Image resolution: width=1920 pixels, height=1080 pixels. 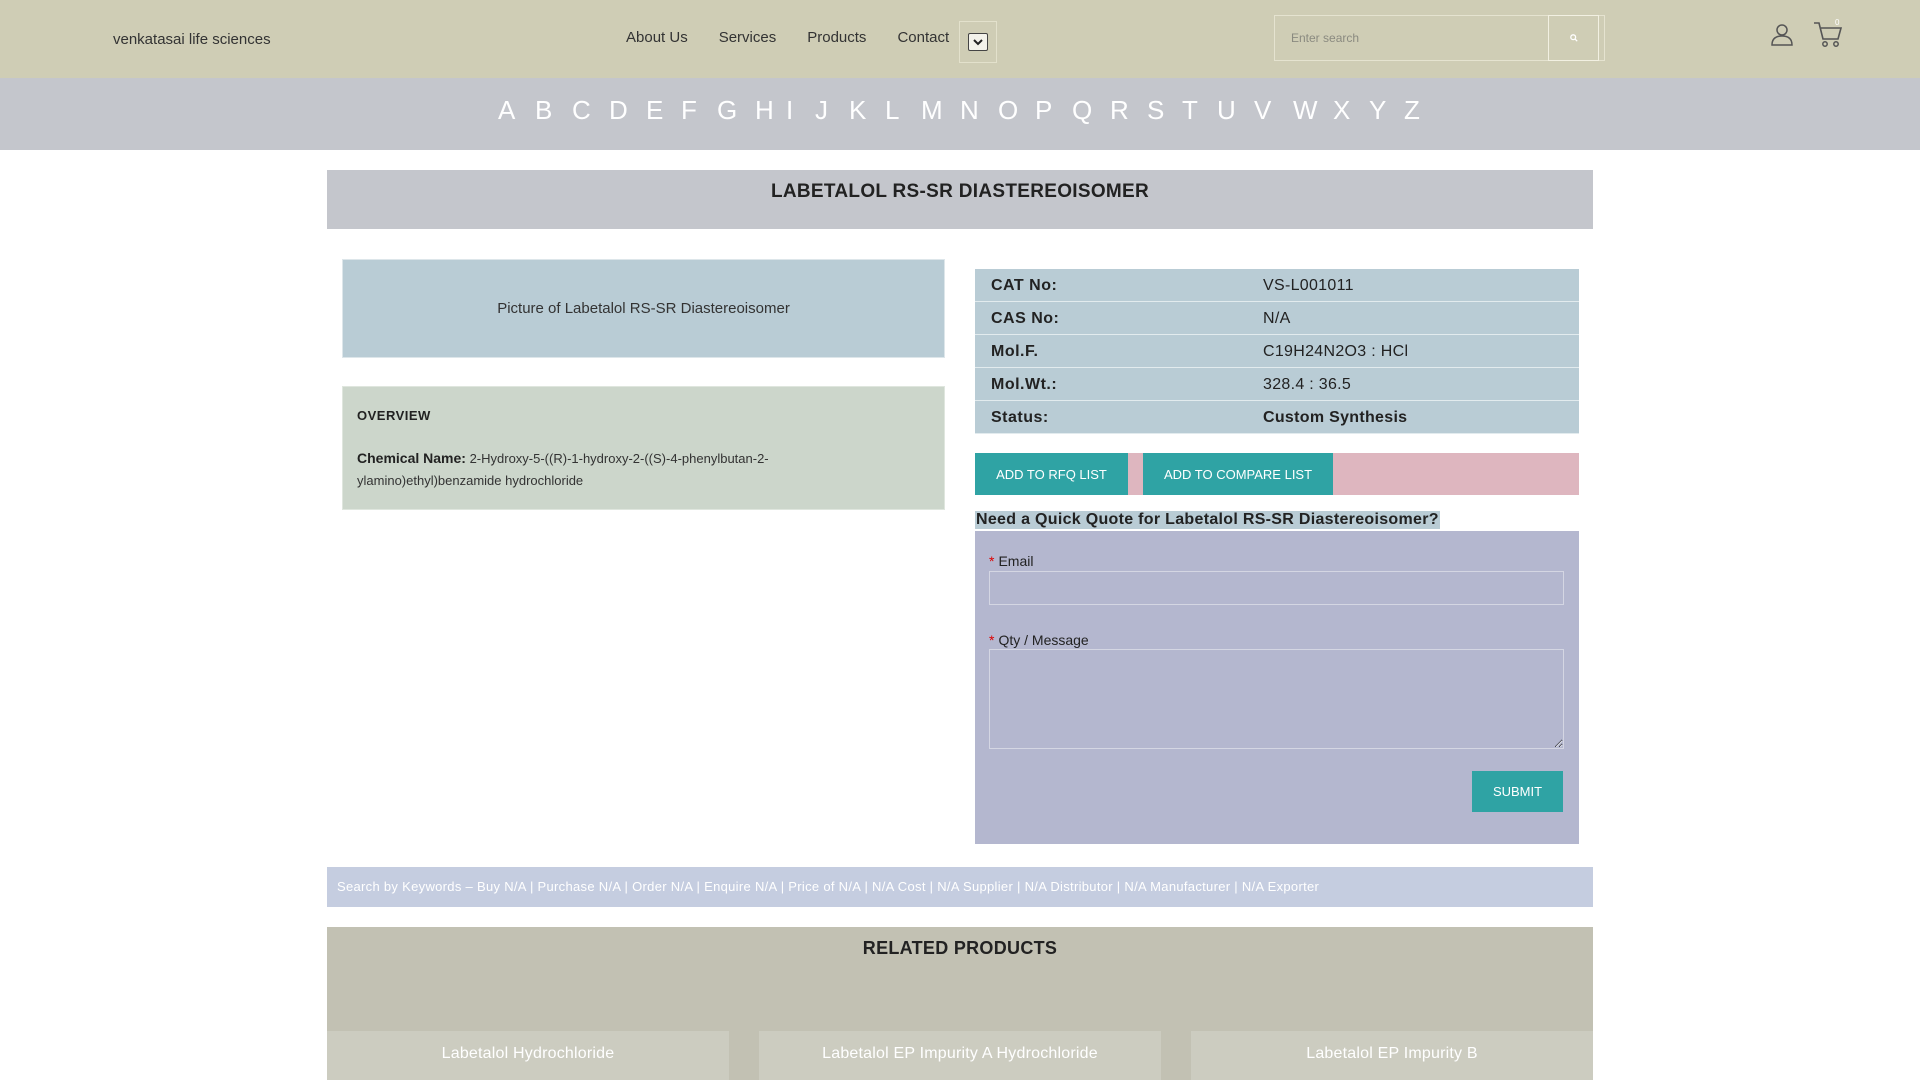 I want to click on spec-row-status: Status: Custom Synthesis, so click(x=1277, y=417).